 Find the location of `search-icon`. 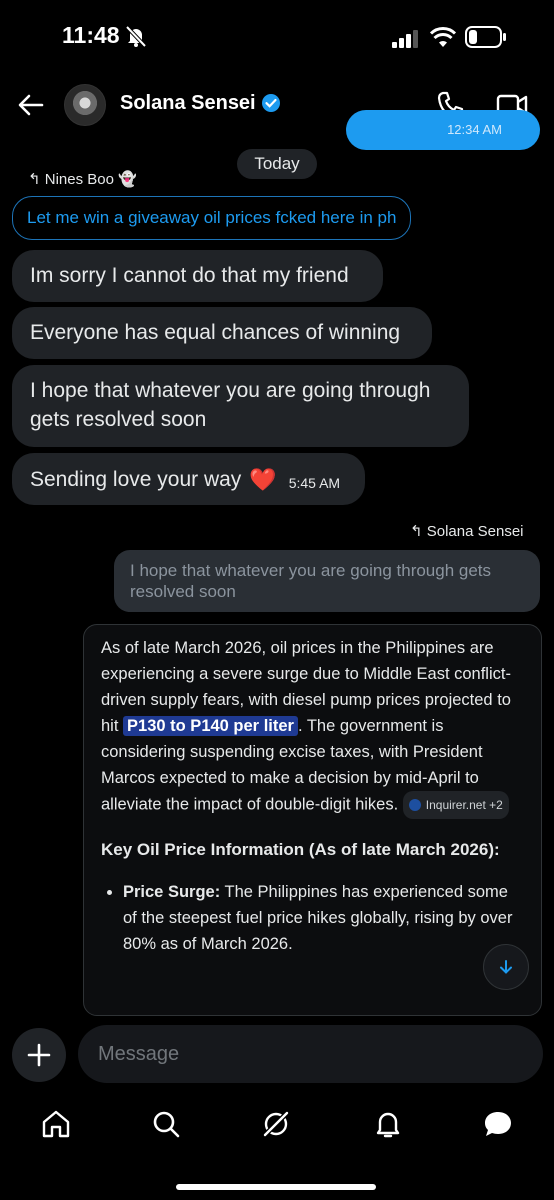

search-icon is located at coordinates (166, 1124).